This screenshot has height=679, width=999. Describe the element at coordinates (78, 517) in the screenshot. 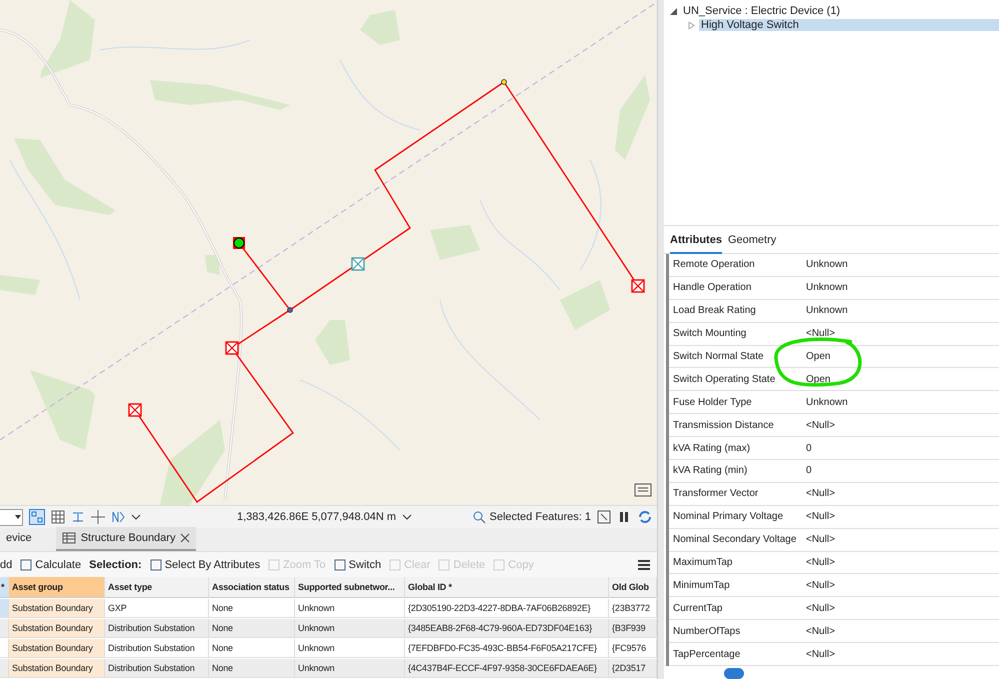

I see `snapping-icon` at that location.